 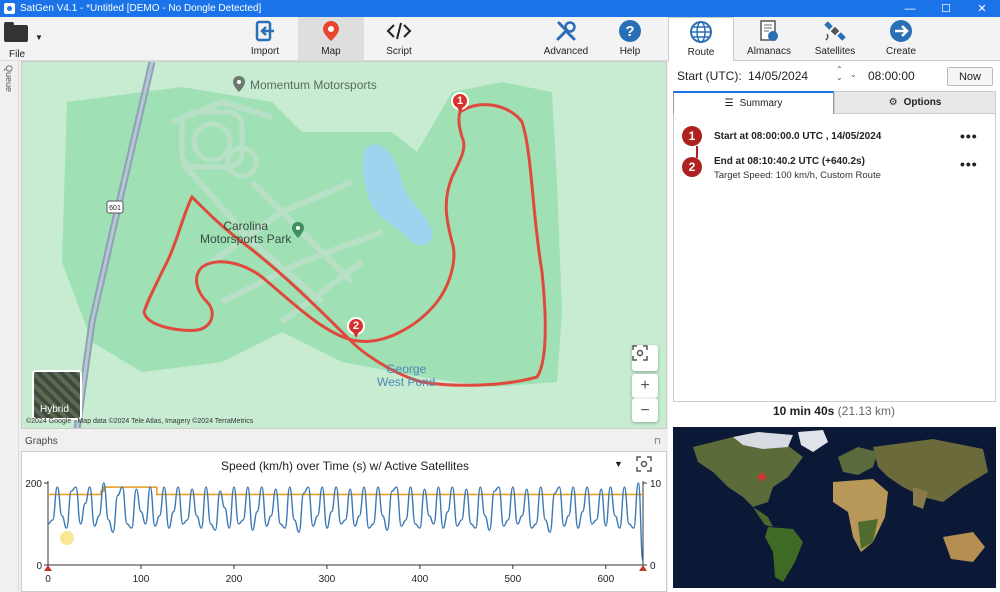 I want to click on satellite-icon, so click(x=835, y=31).